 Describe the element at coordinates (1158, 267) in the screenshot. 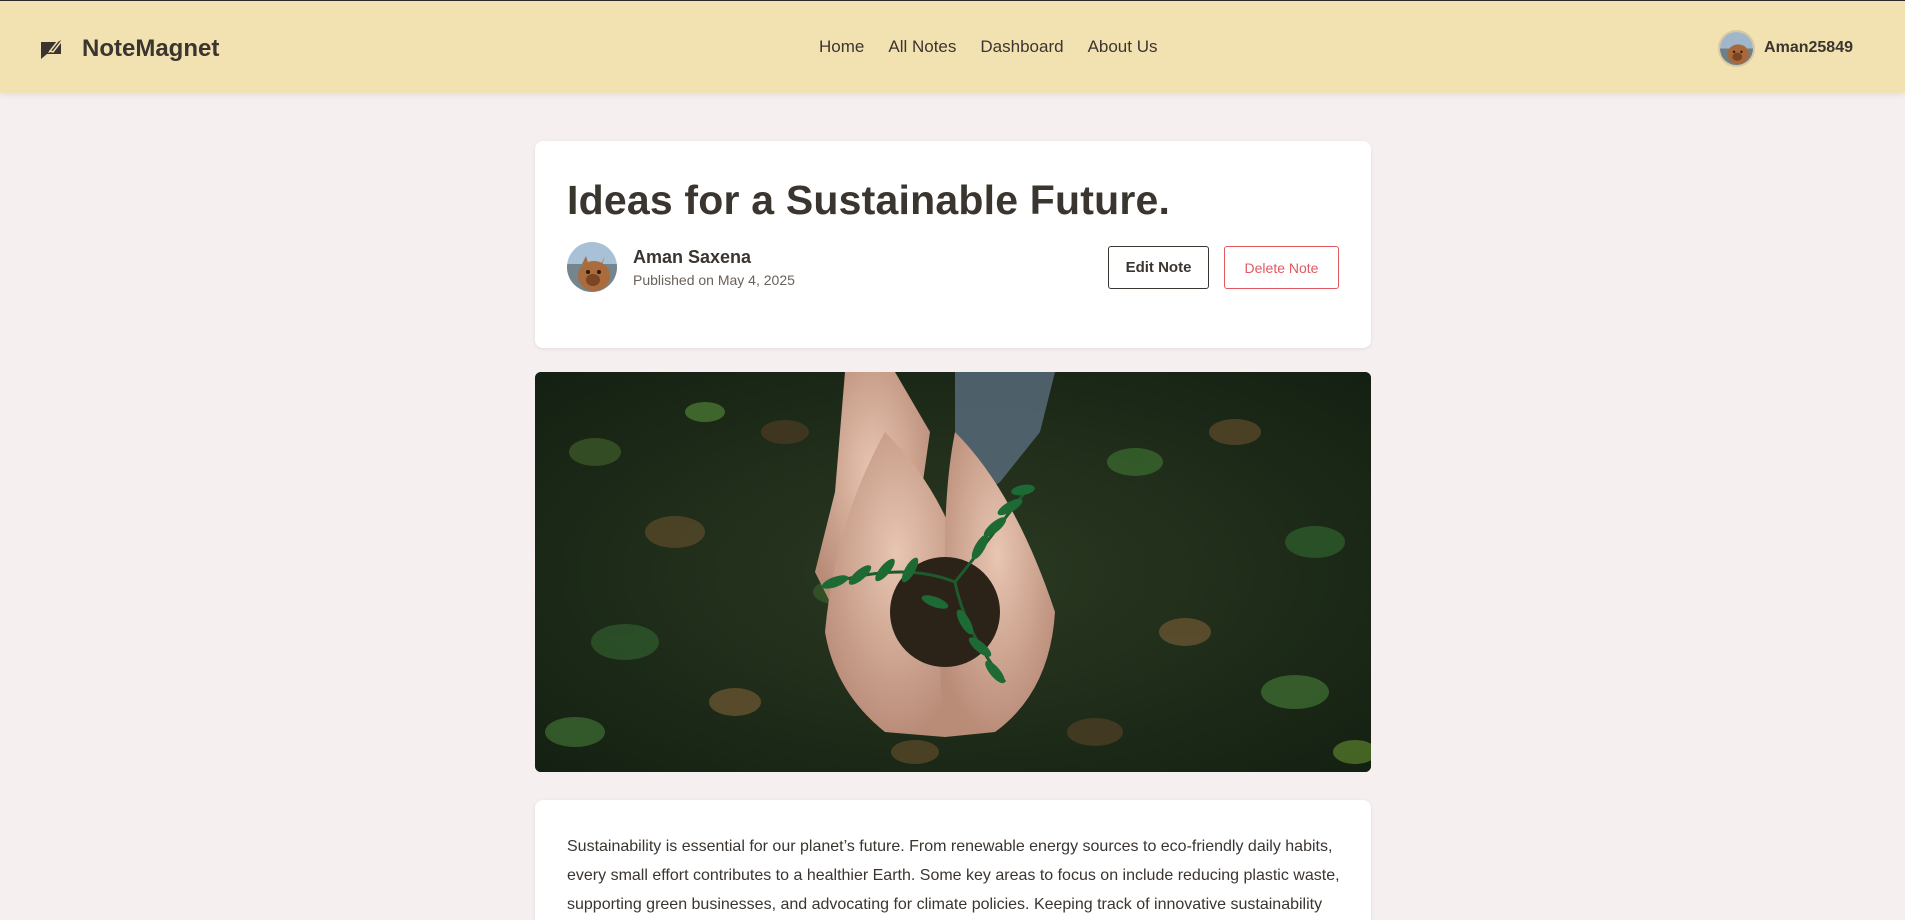

I see `edit-note-button: Edit Note` at that location.